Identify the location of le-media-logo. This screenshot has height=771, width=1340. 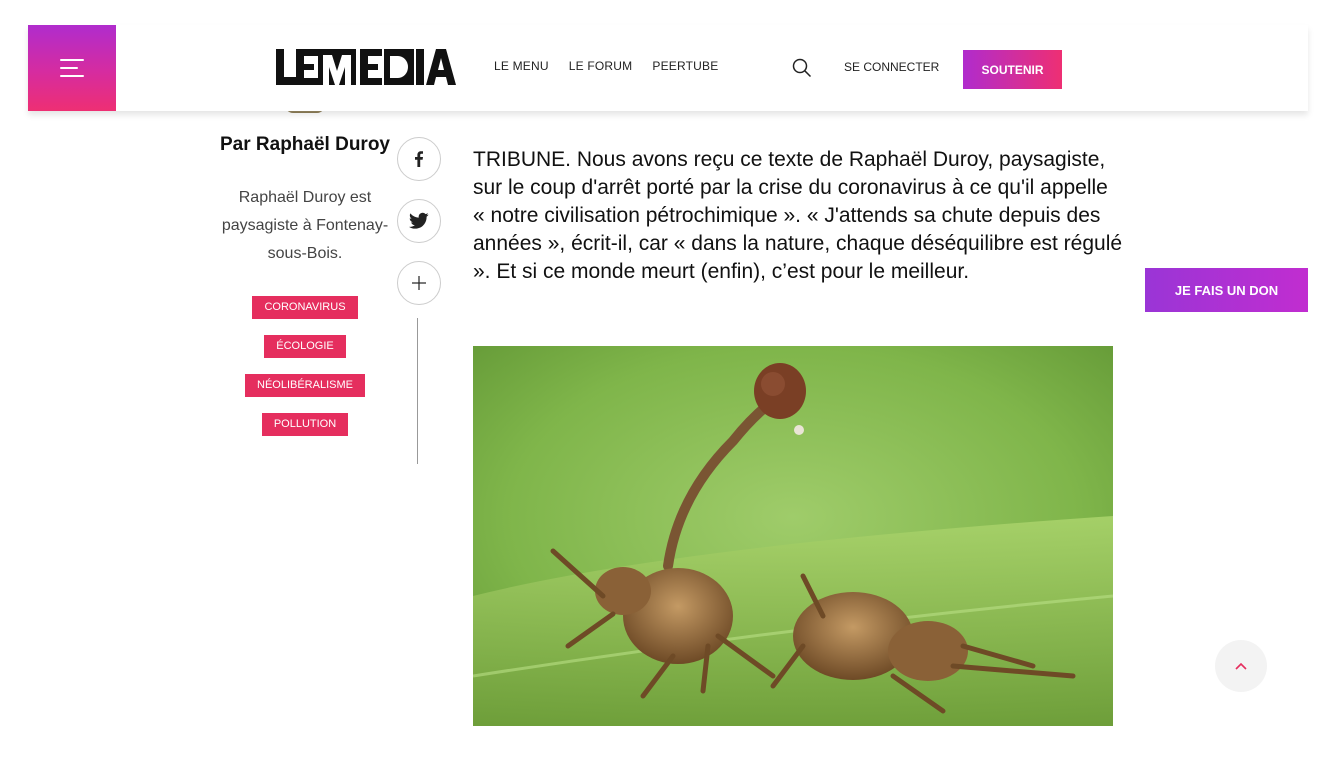
(366, 67).